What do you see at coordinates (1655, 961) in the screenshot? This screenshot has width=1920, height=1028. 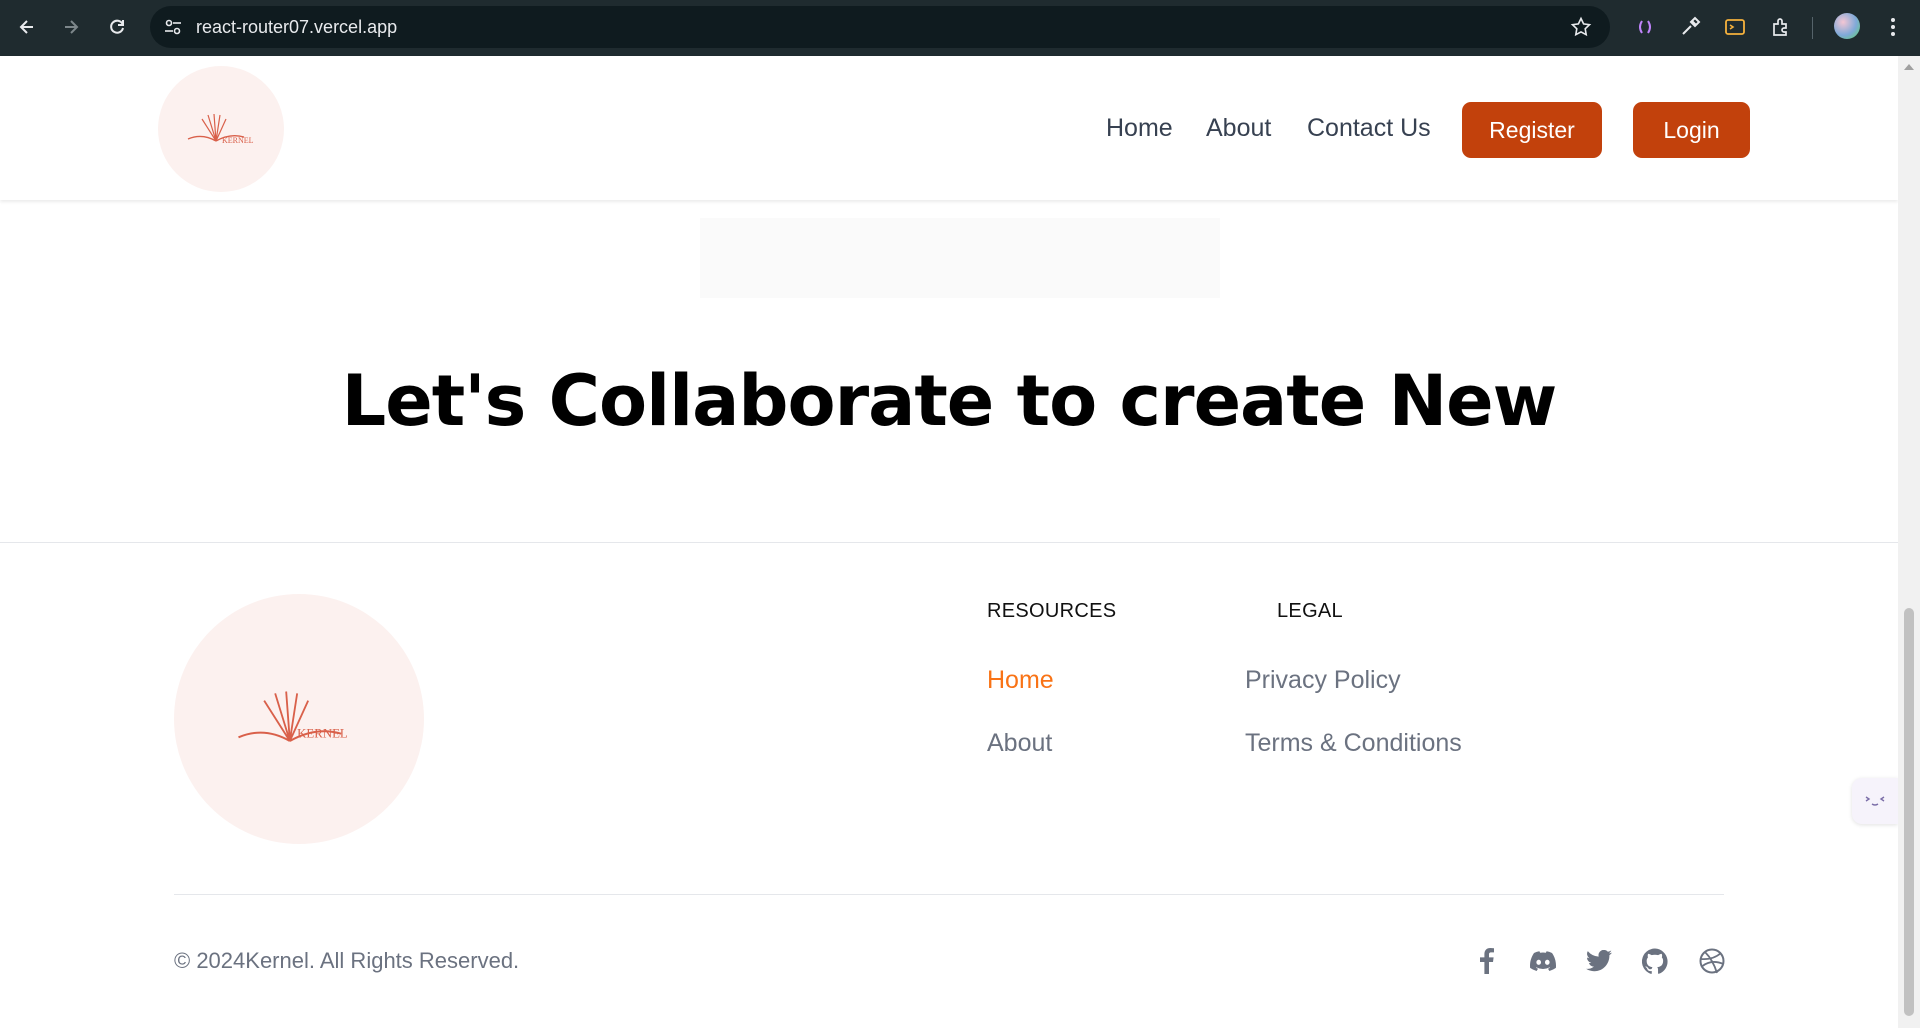 I see `github-icon` at bounding box center [1655, 961].